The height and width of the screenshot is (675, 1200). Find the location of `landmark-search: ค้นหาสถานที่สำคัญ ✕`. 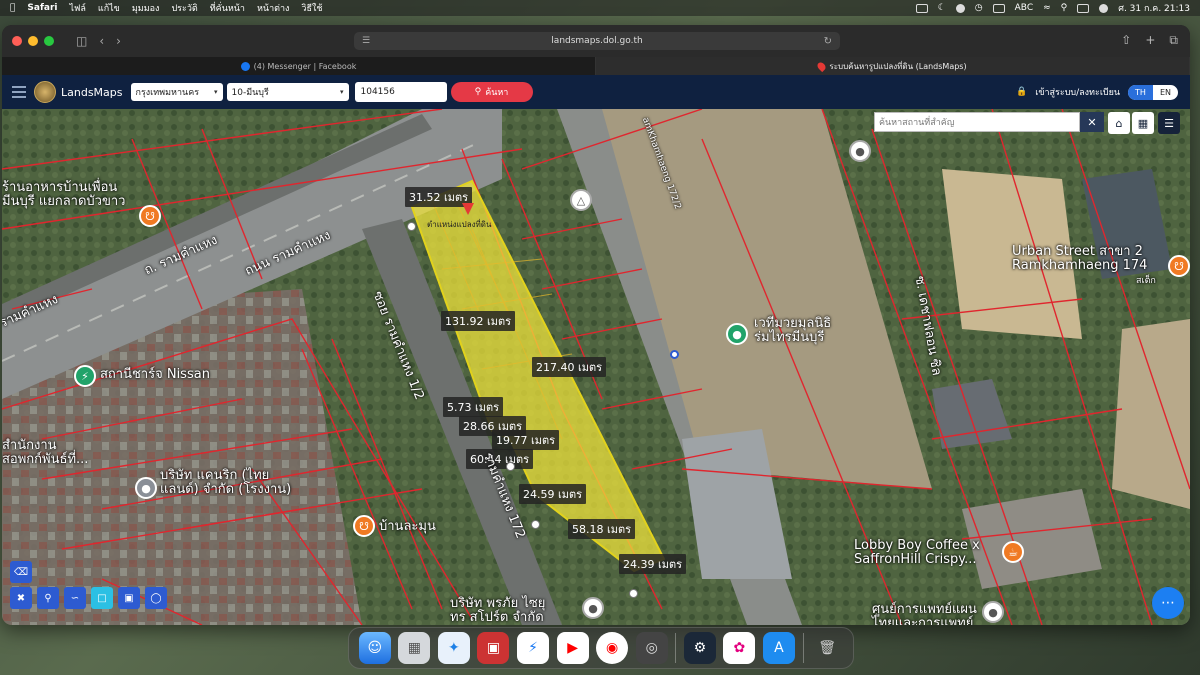

landmark-search: ค้นหาสถานที่สำคัญ ✕ is located at coordinates (989, 122).